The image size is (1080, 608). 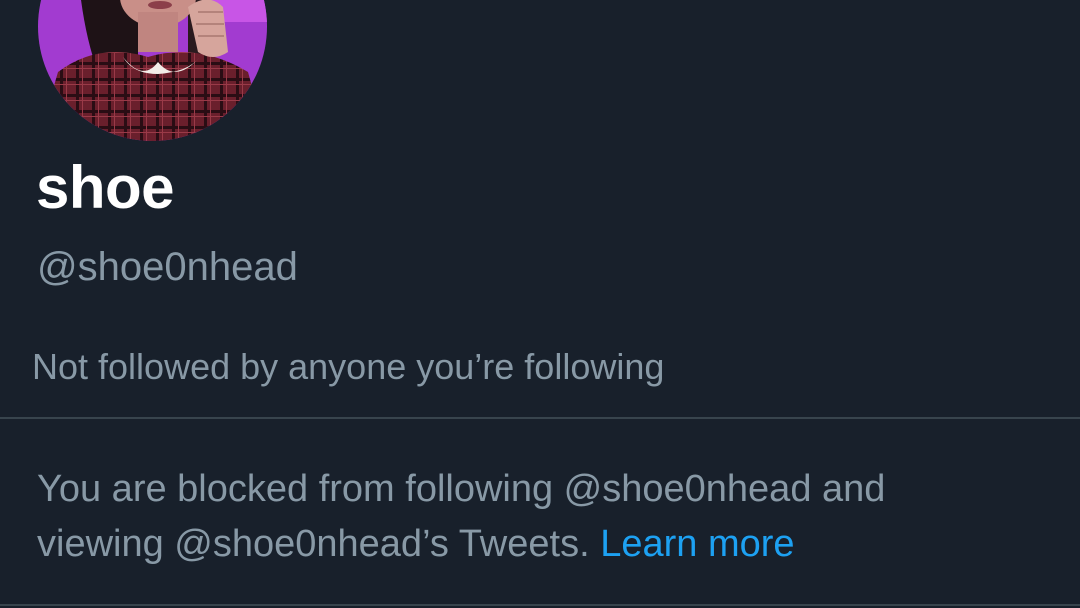 I want to click on display-name: shoe, so click(x=105, y=187).